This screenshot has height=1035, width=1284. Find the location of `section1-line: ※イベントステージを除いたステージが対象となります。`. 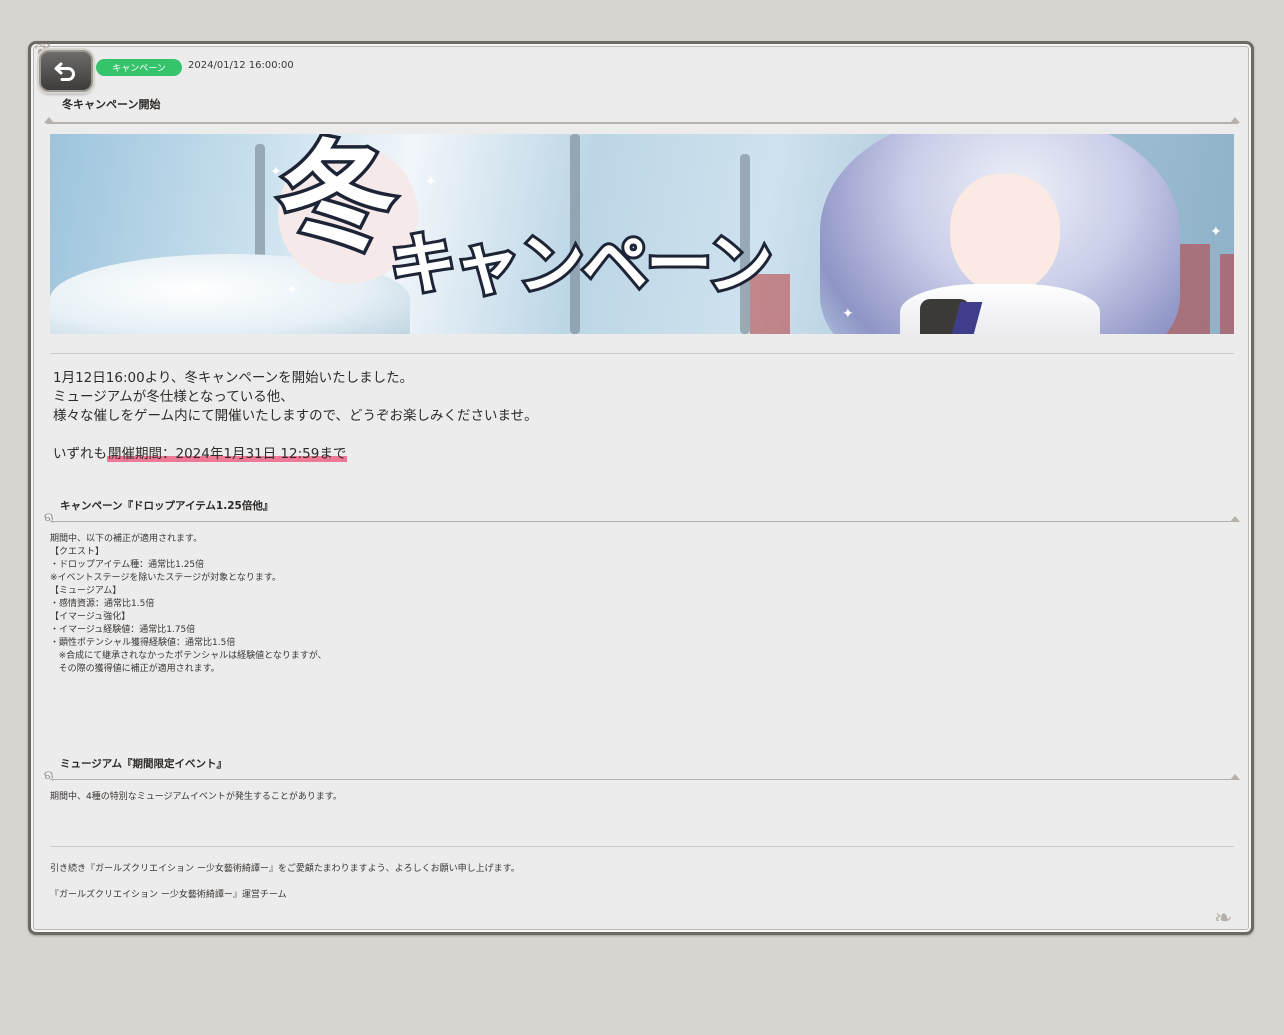

section1-line: ※イベントステージを除いたステージが対象となります。 is located at coordinates (166, 578).